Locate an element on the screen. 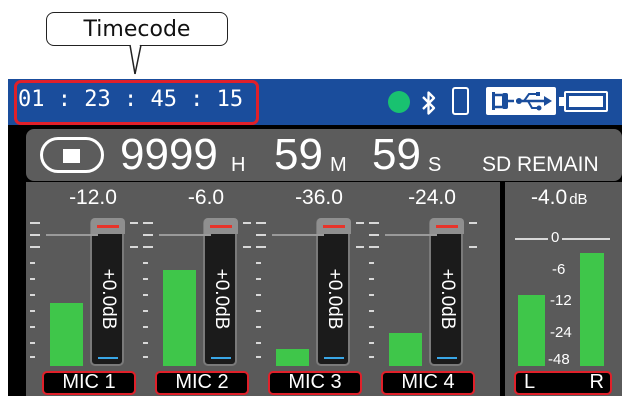 The width and height of the screenshot is (622, 396). ch1-fader: +0.0dB is located at coordinates (107, 292).